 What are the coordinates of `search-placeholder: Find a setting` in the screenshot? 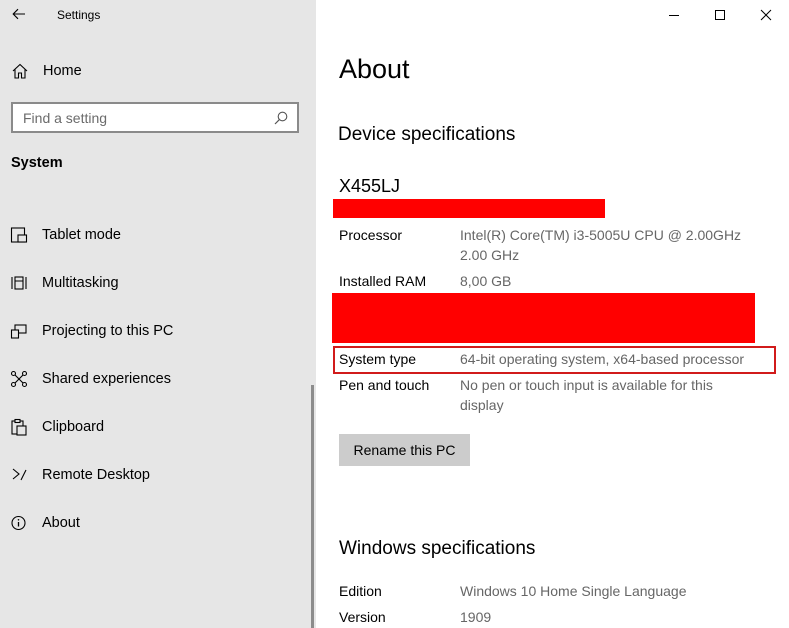 It's located at (65, 118).